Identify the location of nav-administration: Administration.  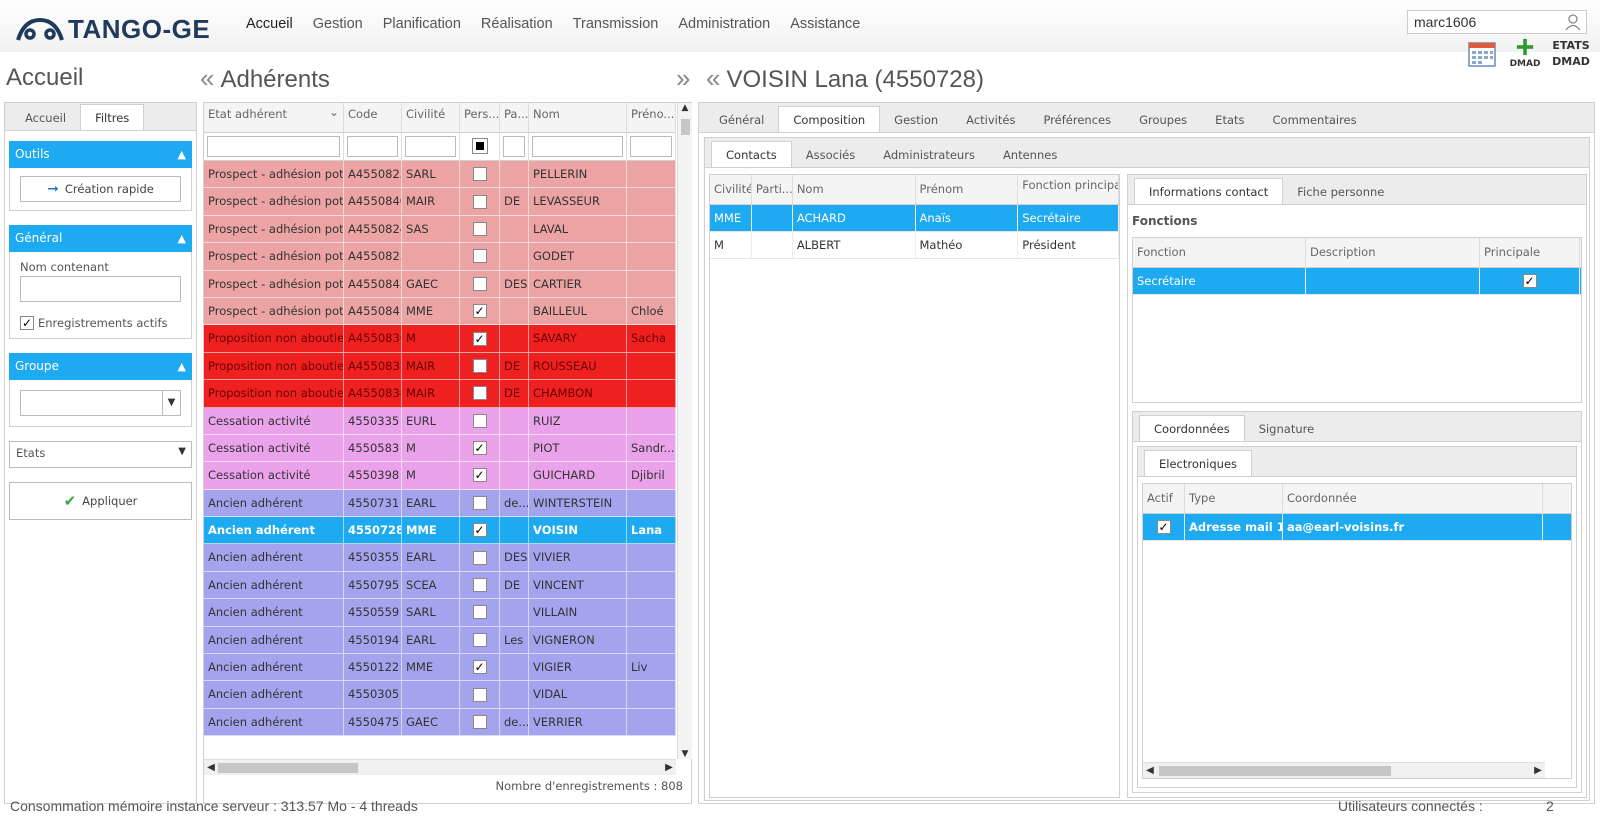
(724, 24).